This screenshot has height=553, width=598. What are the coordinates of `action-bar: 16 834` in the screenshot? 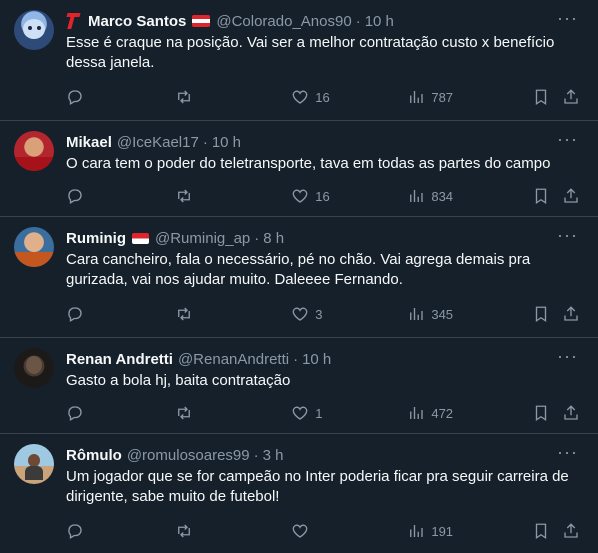 It's located at (324, 196).